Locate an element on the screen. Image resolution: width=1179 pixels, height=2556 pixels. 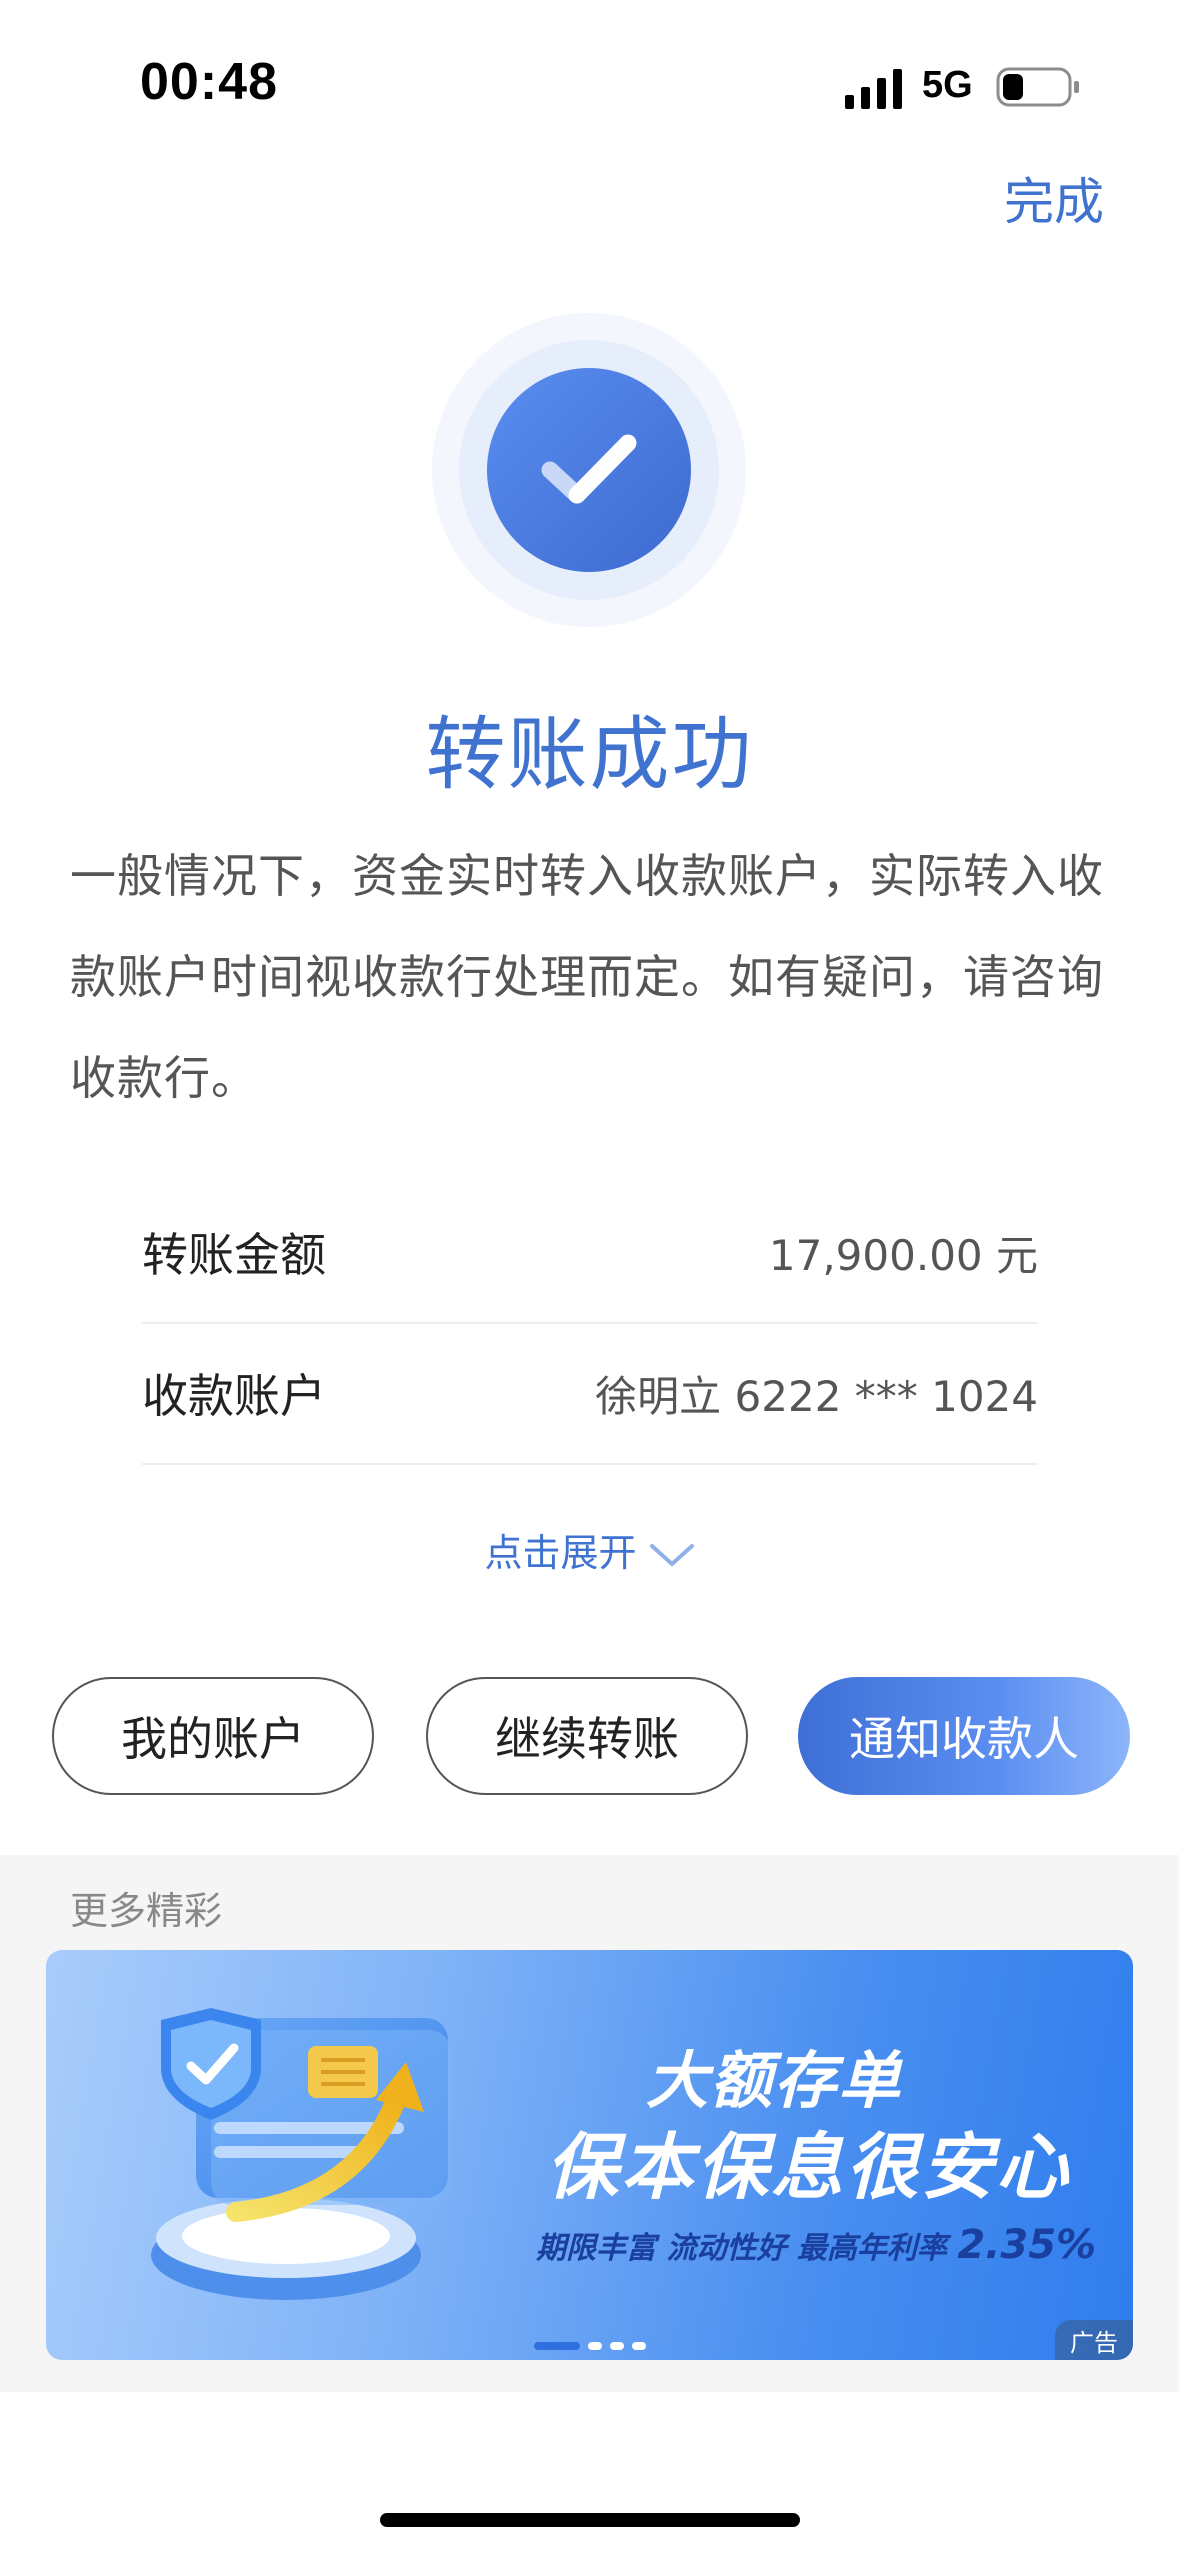
home-indicator is located at coordinates (590, 2520).